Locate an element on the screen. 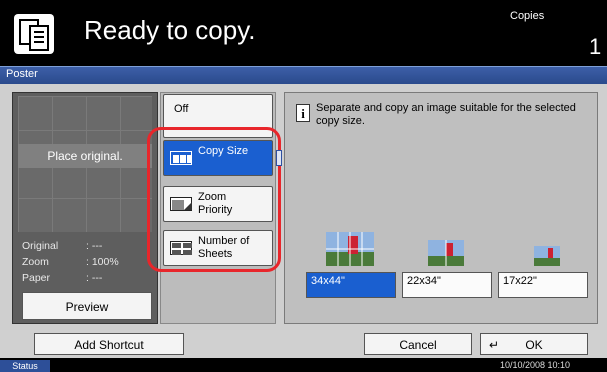 This screenshot has width=607, height=372. paper-label: Paper is located at coordinates (36, 278).